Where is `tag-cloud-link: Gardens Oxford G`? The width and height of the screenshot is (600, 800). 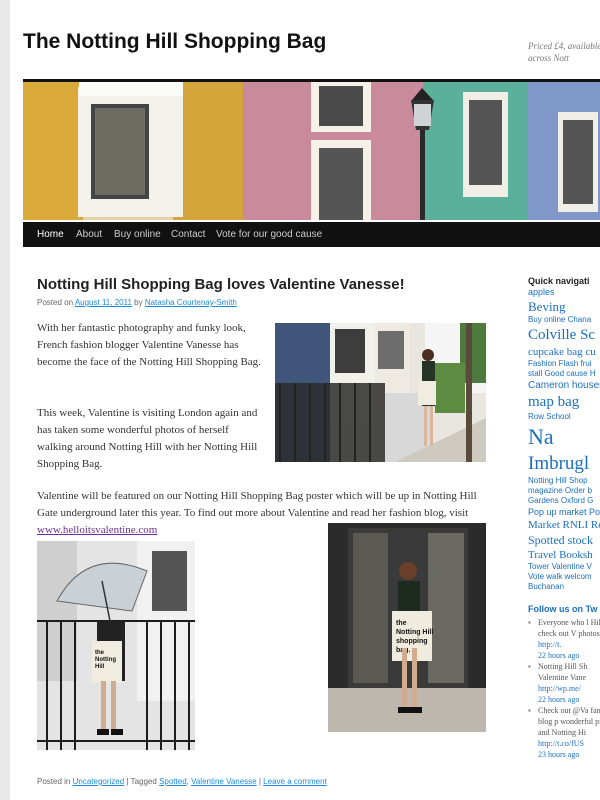
tag-cloud-link: Gardens Oxford G is located at coordinates (564, 501).